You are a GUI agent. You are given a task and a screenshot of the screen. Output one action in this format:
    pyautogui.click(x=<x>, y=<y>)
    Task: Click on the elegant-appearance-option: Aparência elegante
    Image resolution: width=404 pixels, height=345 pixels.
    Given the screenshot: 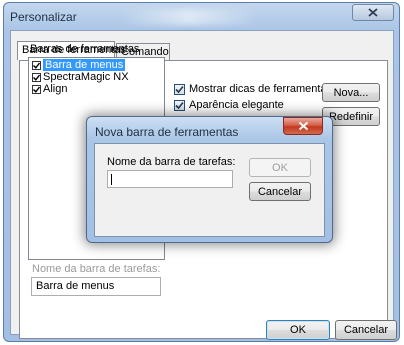 What is the action you would take?
    pyautogui.click(x=229, y=105)
    